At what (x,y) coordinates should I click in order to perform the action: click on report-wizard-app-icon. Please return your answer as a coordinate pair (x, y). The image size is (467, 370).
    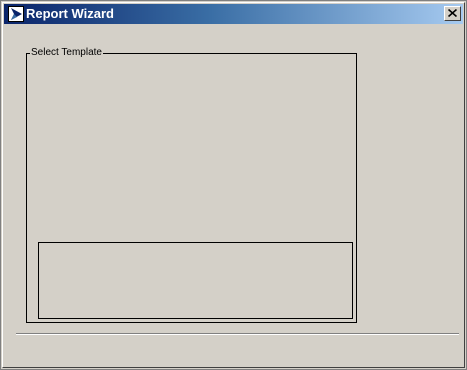
    Looking at the image, I should click on (16, 14).